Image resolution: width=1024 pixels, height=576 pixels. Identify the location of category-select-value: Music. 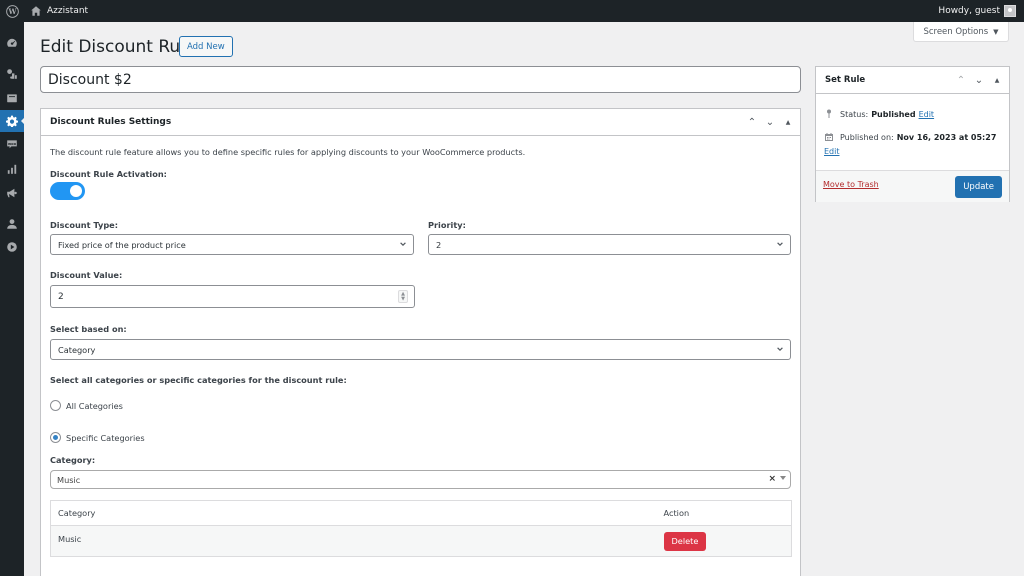
(69, 479).